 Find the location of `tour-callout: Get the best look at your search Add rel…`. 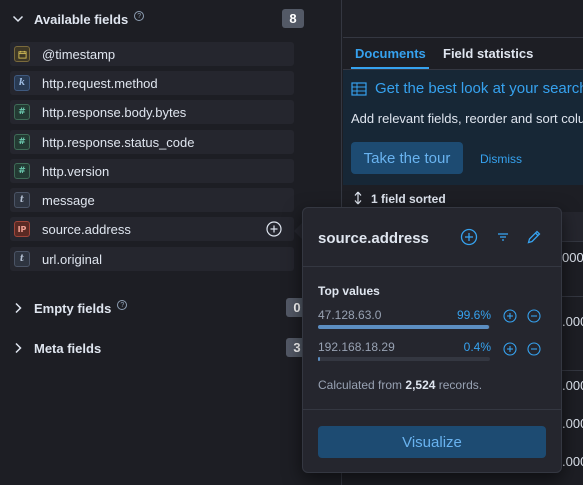

tour-callout: Get the best look at your search Add rel… is located at coordinates (463, 127).